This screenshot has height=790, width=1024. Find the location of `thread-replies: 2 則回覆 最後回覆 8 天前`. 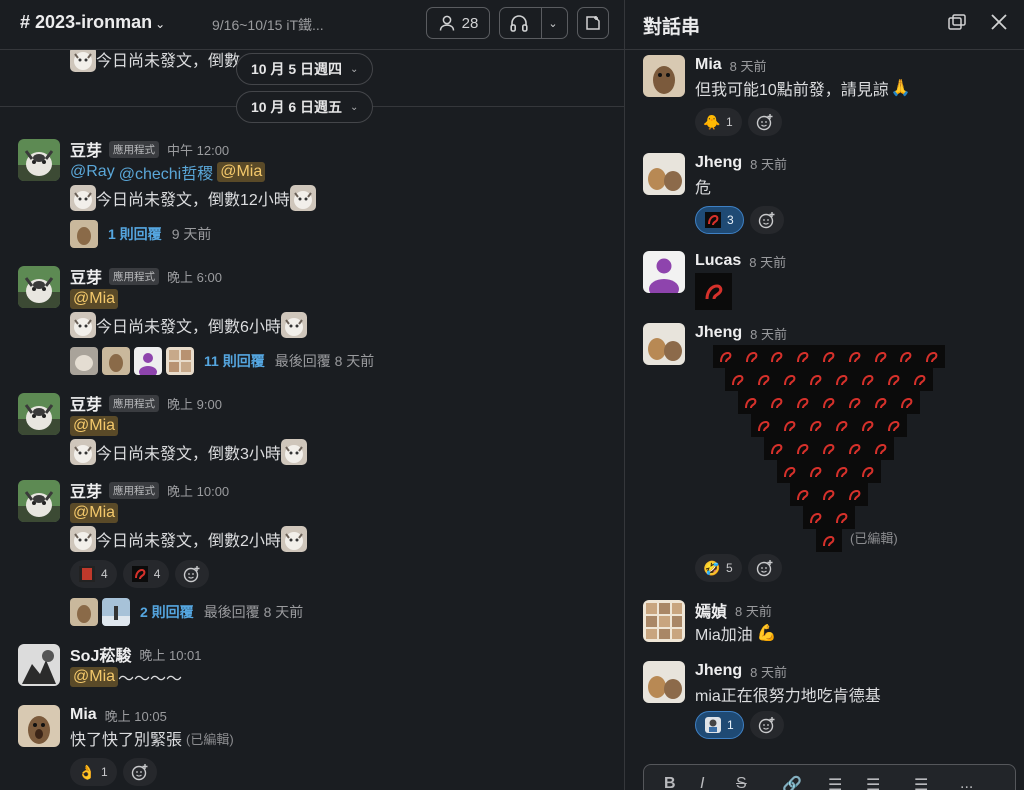

thread-replies: 2 則回覆 最後回覆 8 天前 is located at coordinates (186, 612).